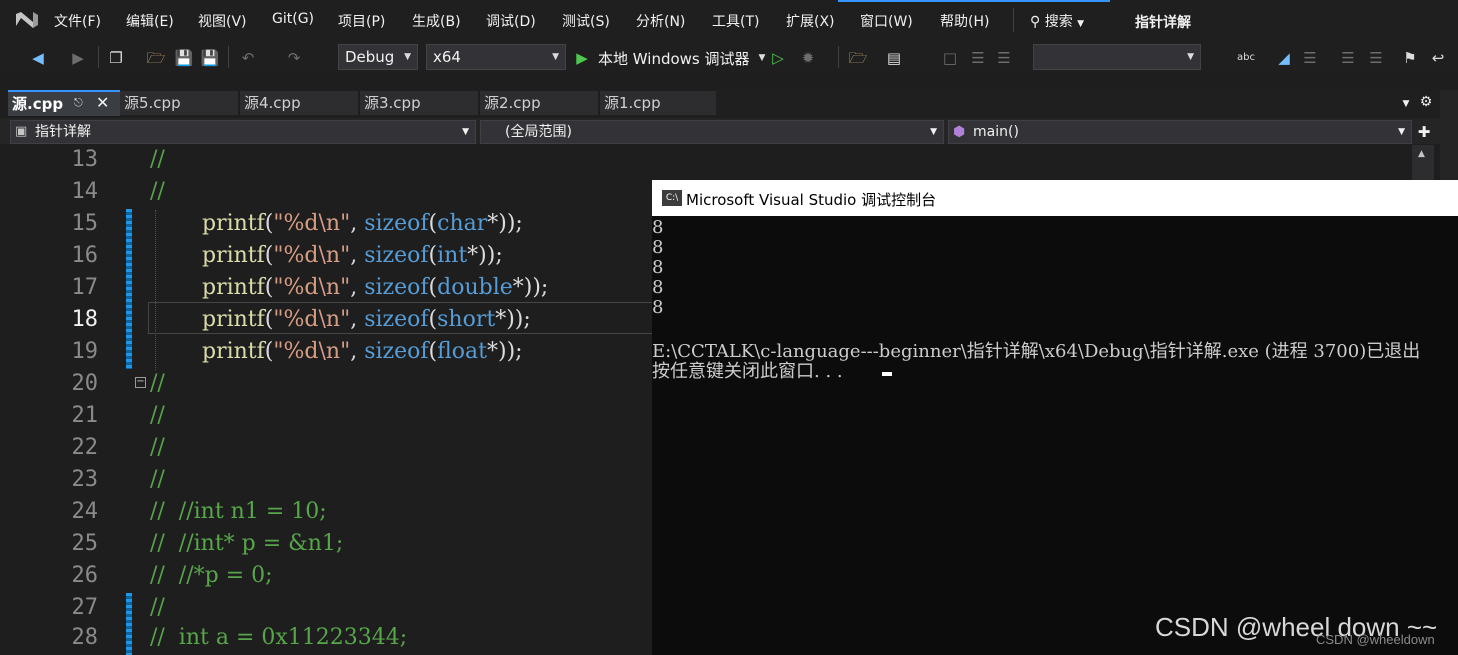 This screenshot has width=1458, height=655. What do you see at coordinates (1284, 58) in the screenshot?
I see `format-document-icon: ◢` at bounding box center [1284, 58].